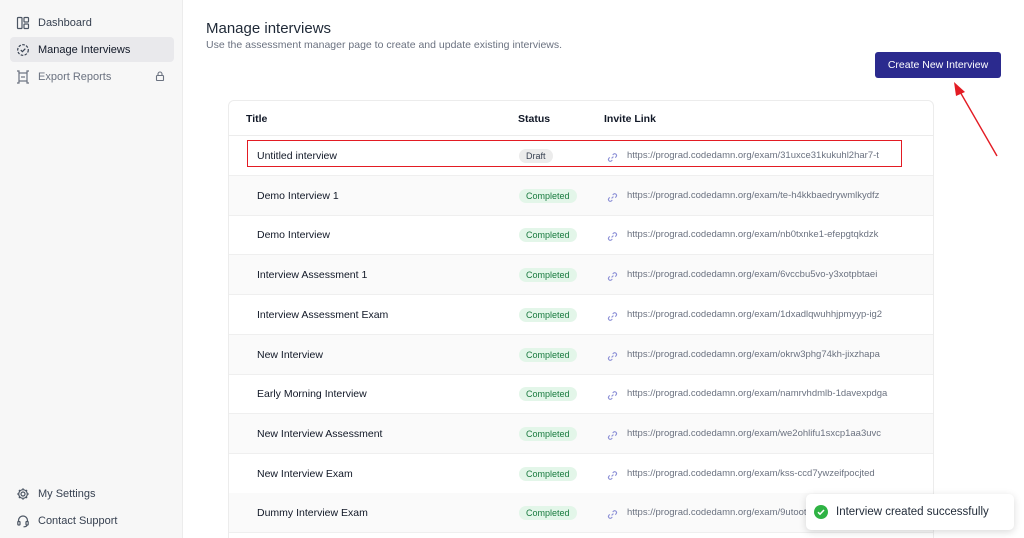 This screenshot has height=538, width=1024. Describe the element at coordinates (298, 196) in the screenshot. I see `interview-title: Demo Interview 1` at that location.